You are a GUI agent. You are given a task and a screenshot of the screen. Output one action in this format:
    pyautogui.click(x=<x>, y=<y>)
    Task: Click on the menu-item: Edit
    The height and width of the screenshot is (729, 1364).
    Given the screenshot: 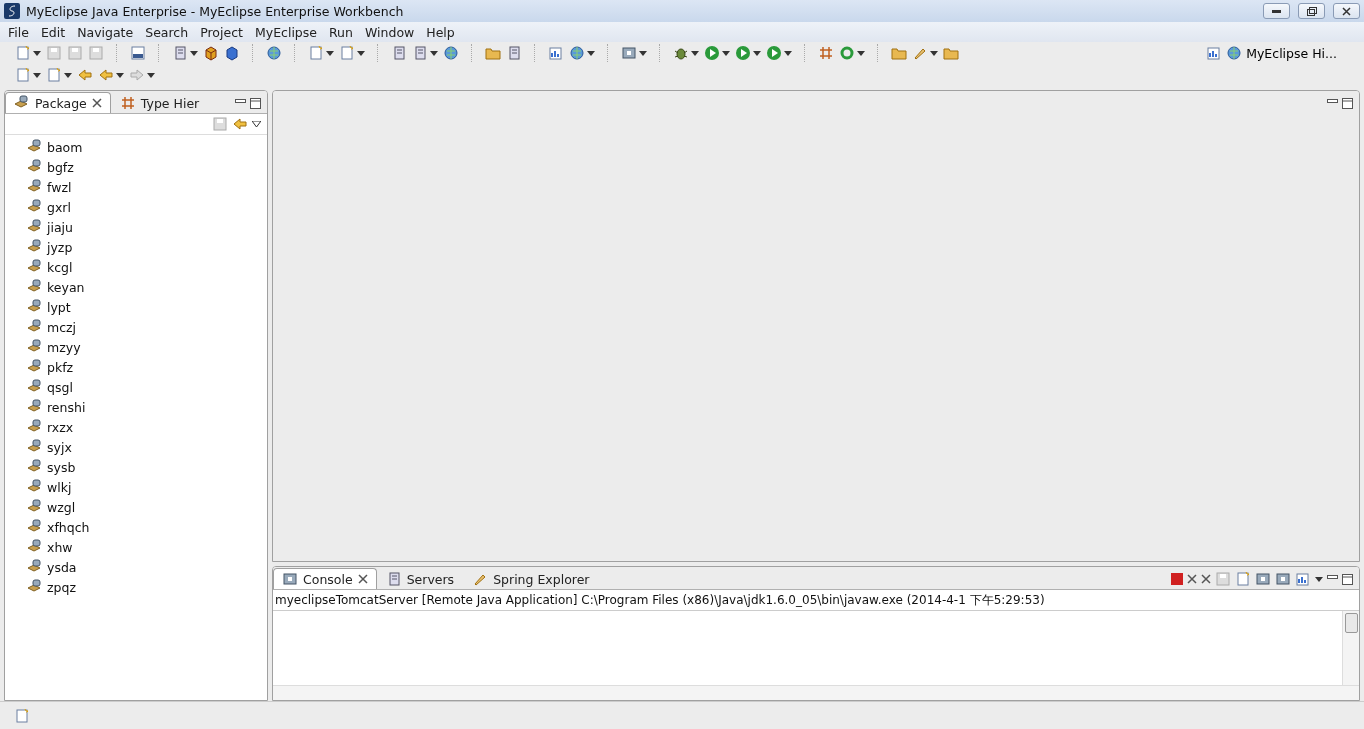 What is the action you would take?
    pyautogui.click(x=53, y=32)
    